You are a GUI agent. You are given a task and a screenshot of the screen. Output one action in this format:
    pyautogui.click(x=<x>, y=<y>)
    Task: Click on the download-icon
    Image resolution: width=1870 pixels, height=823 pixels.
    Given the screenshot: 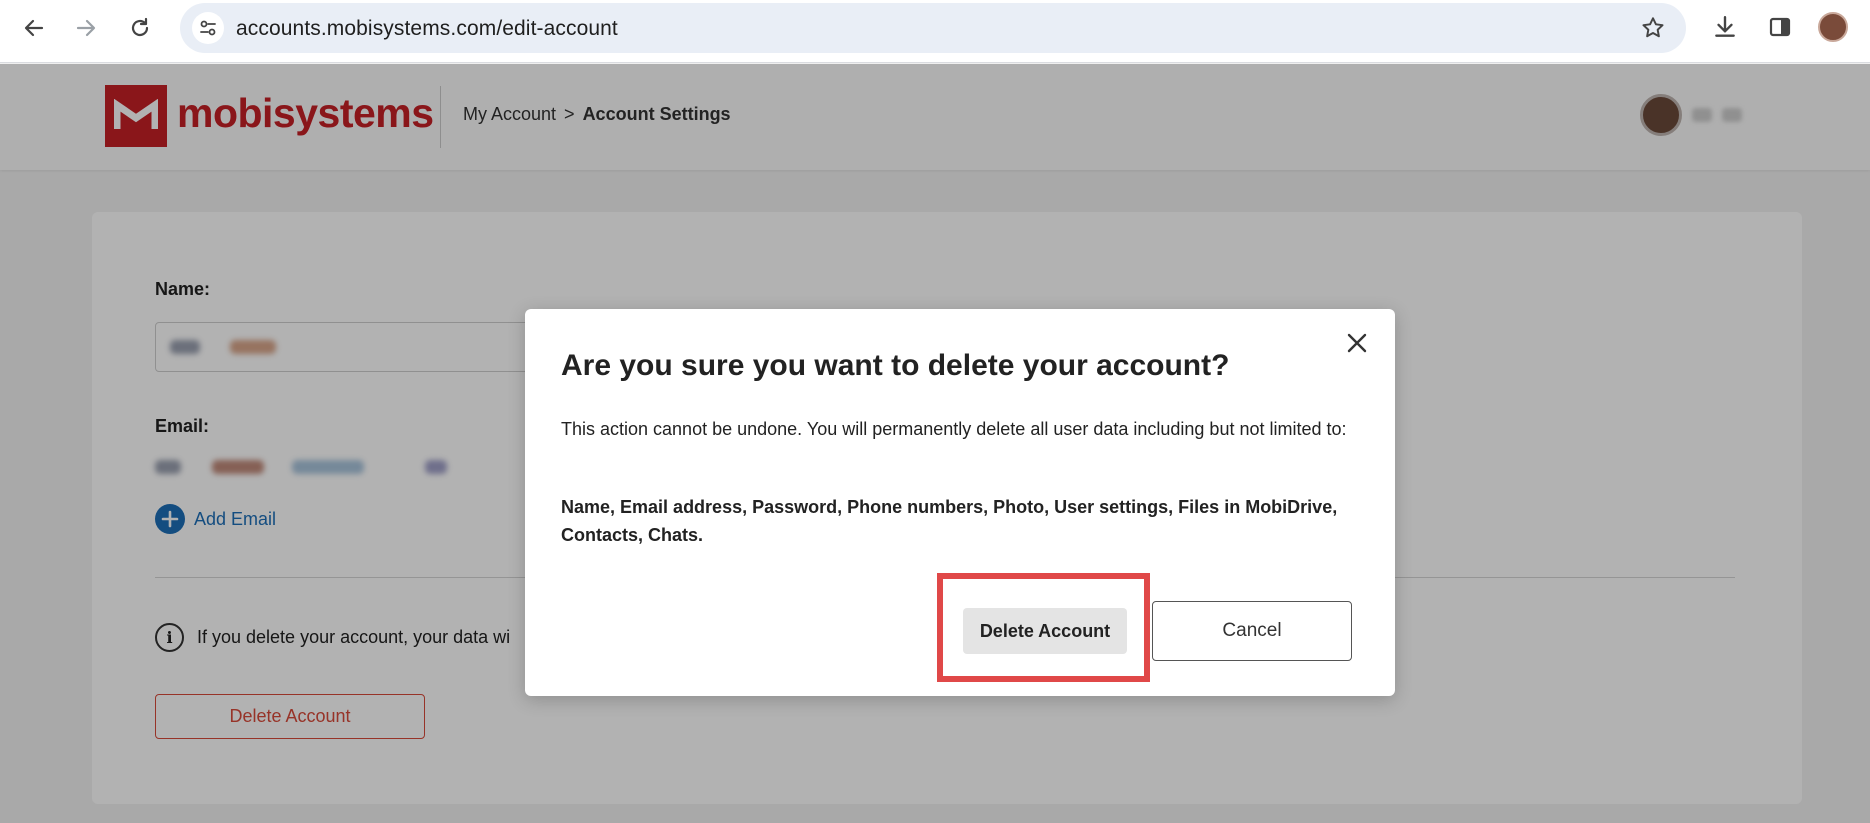 What is the action you would take?
    pyautogui.click(x=1725, y=27)
    